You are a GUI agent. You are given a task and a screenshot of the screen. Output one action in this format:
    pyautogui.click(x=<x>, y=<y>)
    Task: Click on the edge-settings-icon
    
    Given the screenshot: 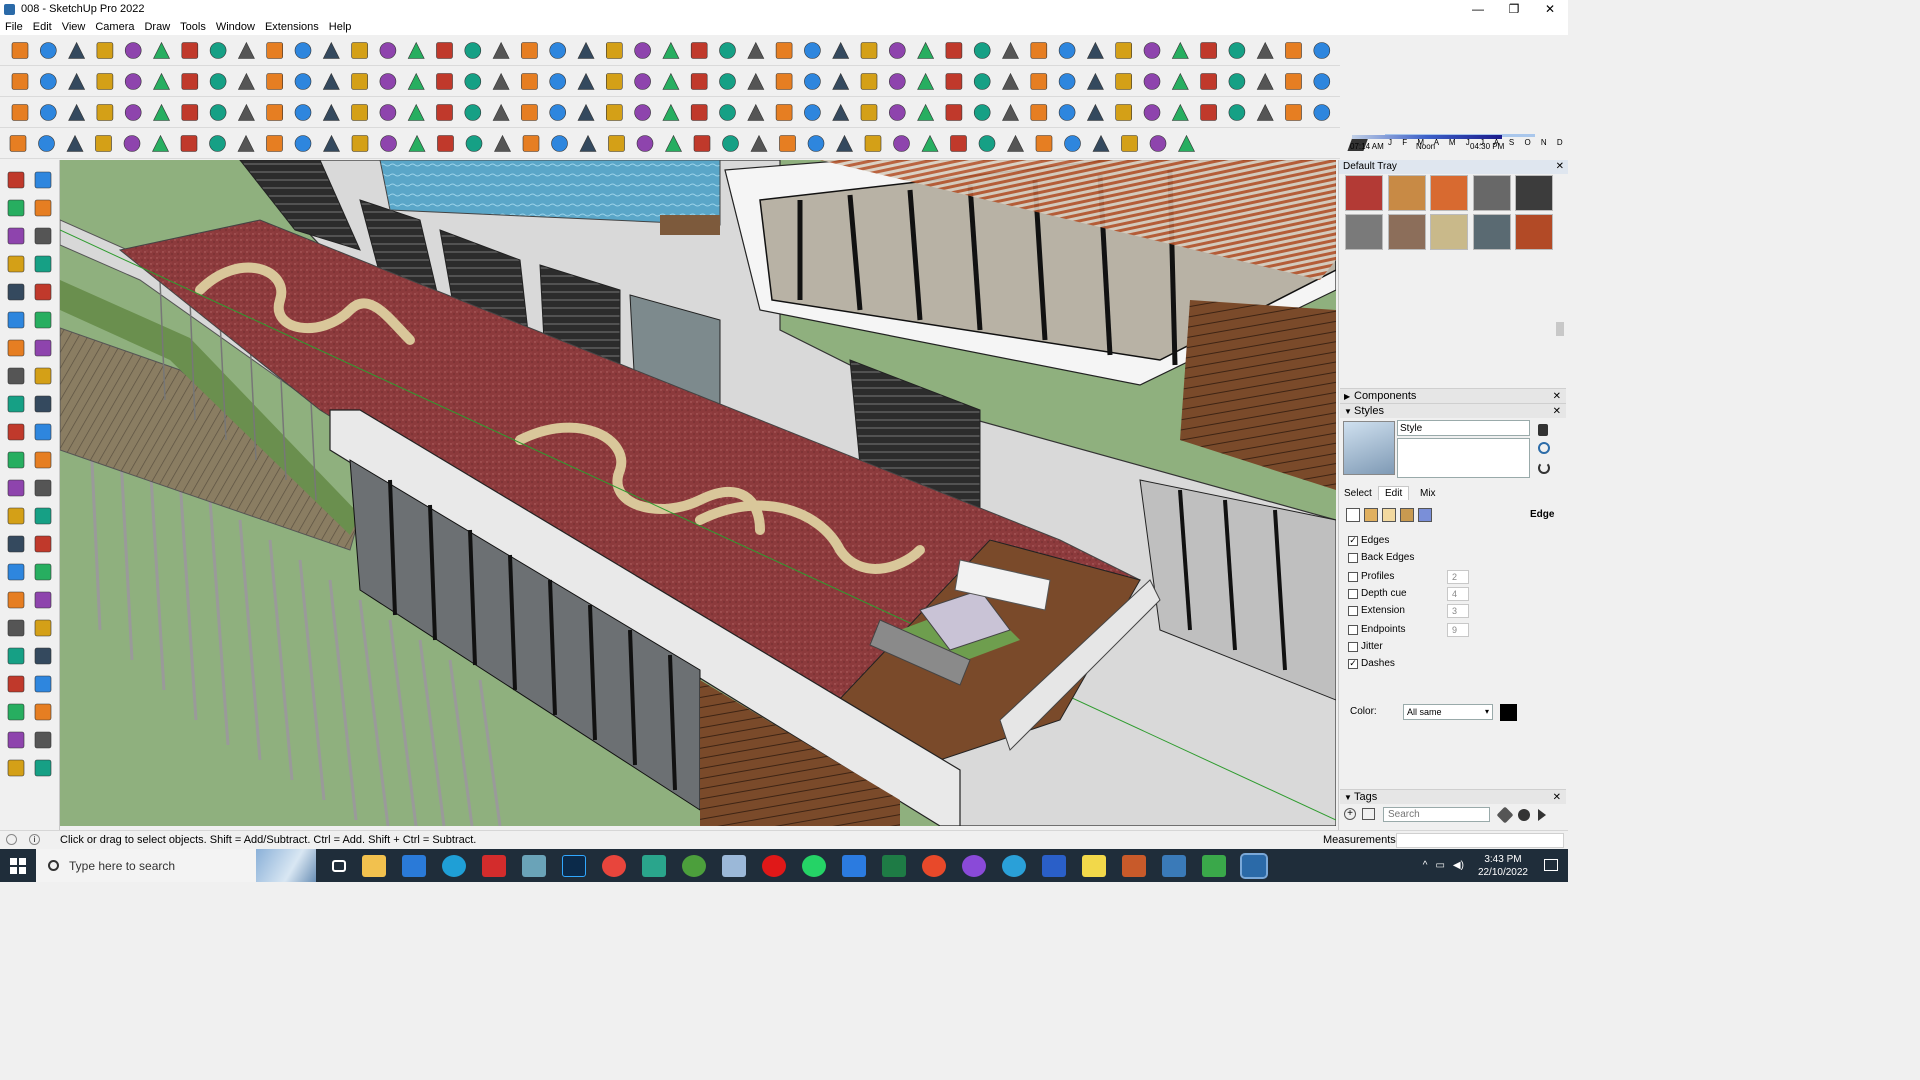 What is the action you would take?
    pyautogui.click(x=1353, y=515)
    